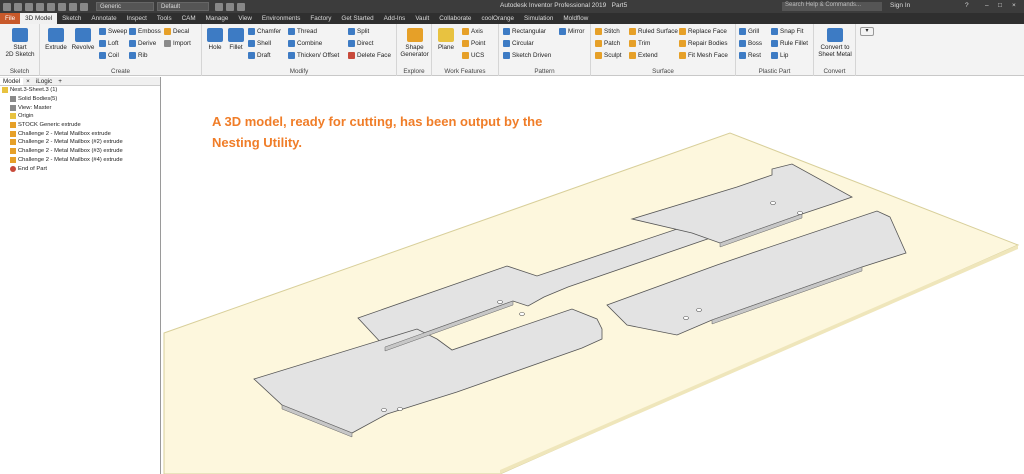 The width and height of the screenshot is (1024, 474). What do you see at coordinates (422, 18) in the screenshot?
I see `tab-vault: Vault` at bounding box center [422, 18].